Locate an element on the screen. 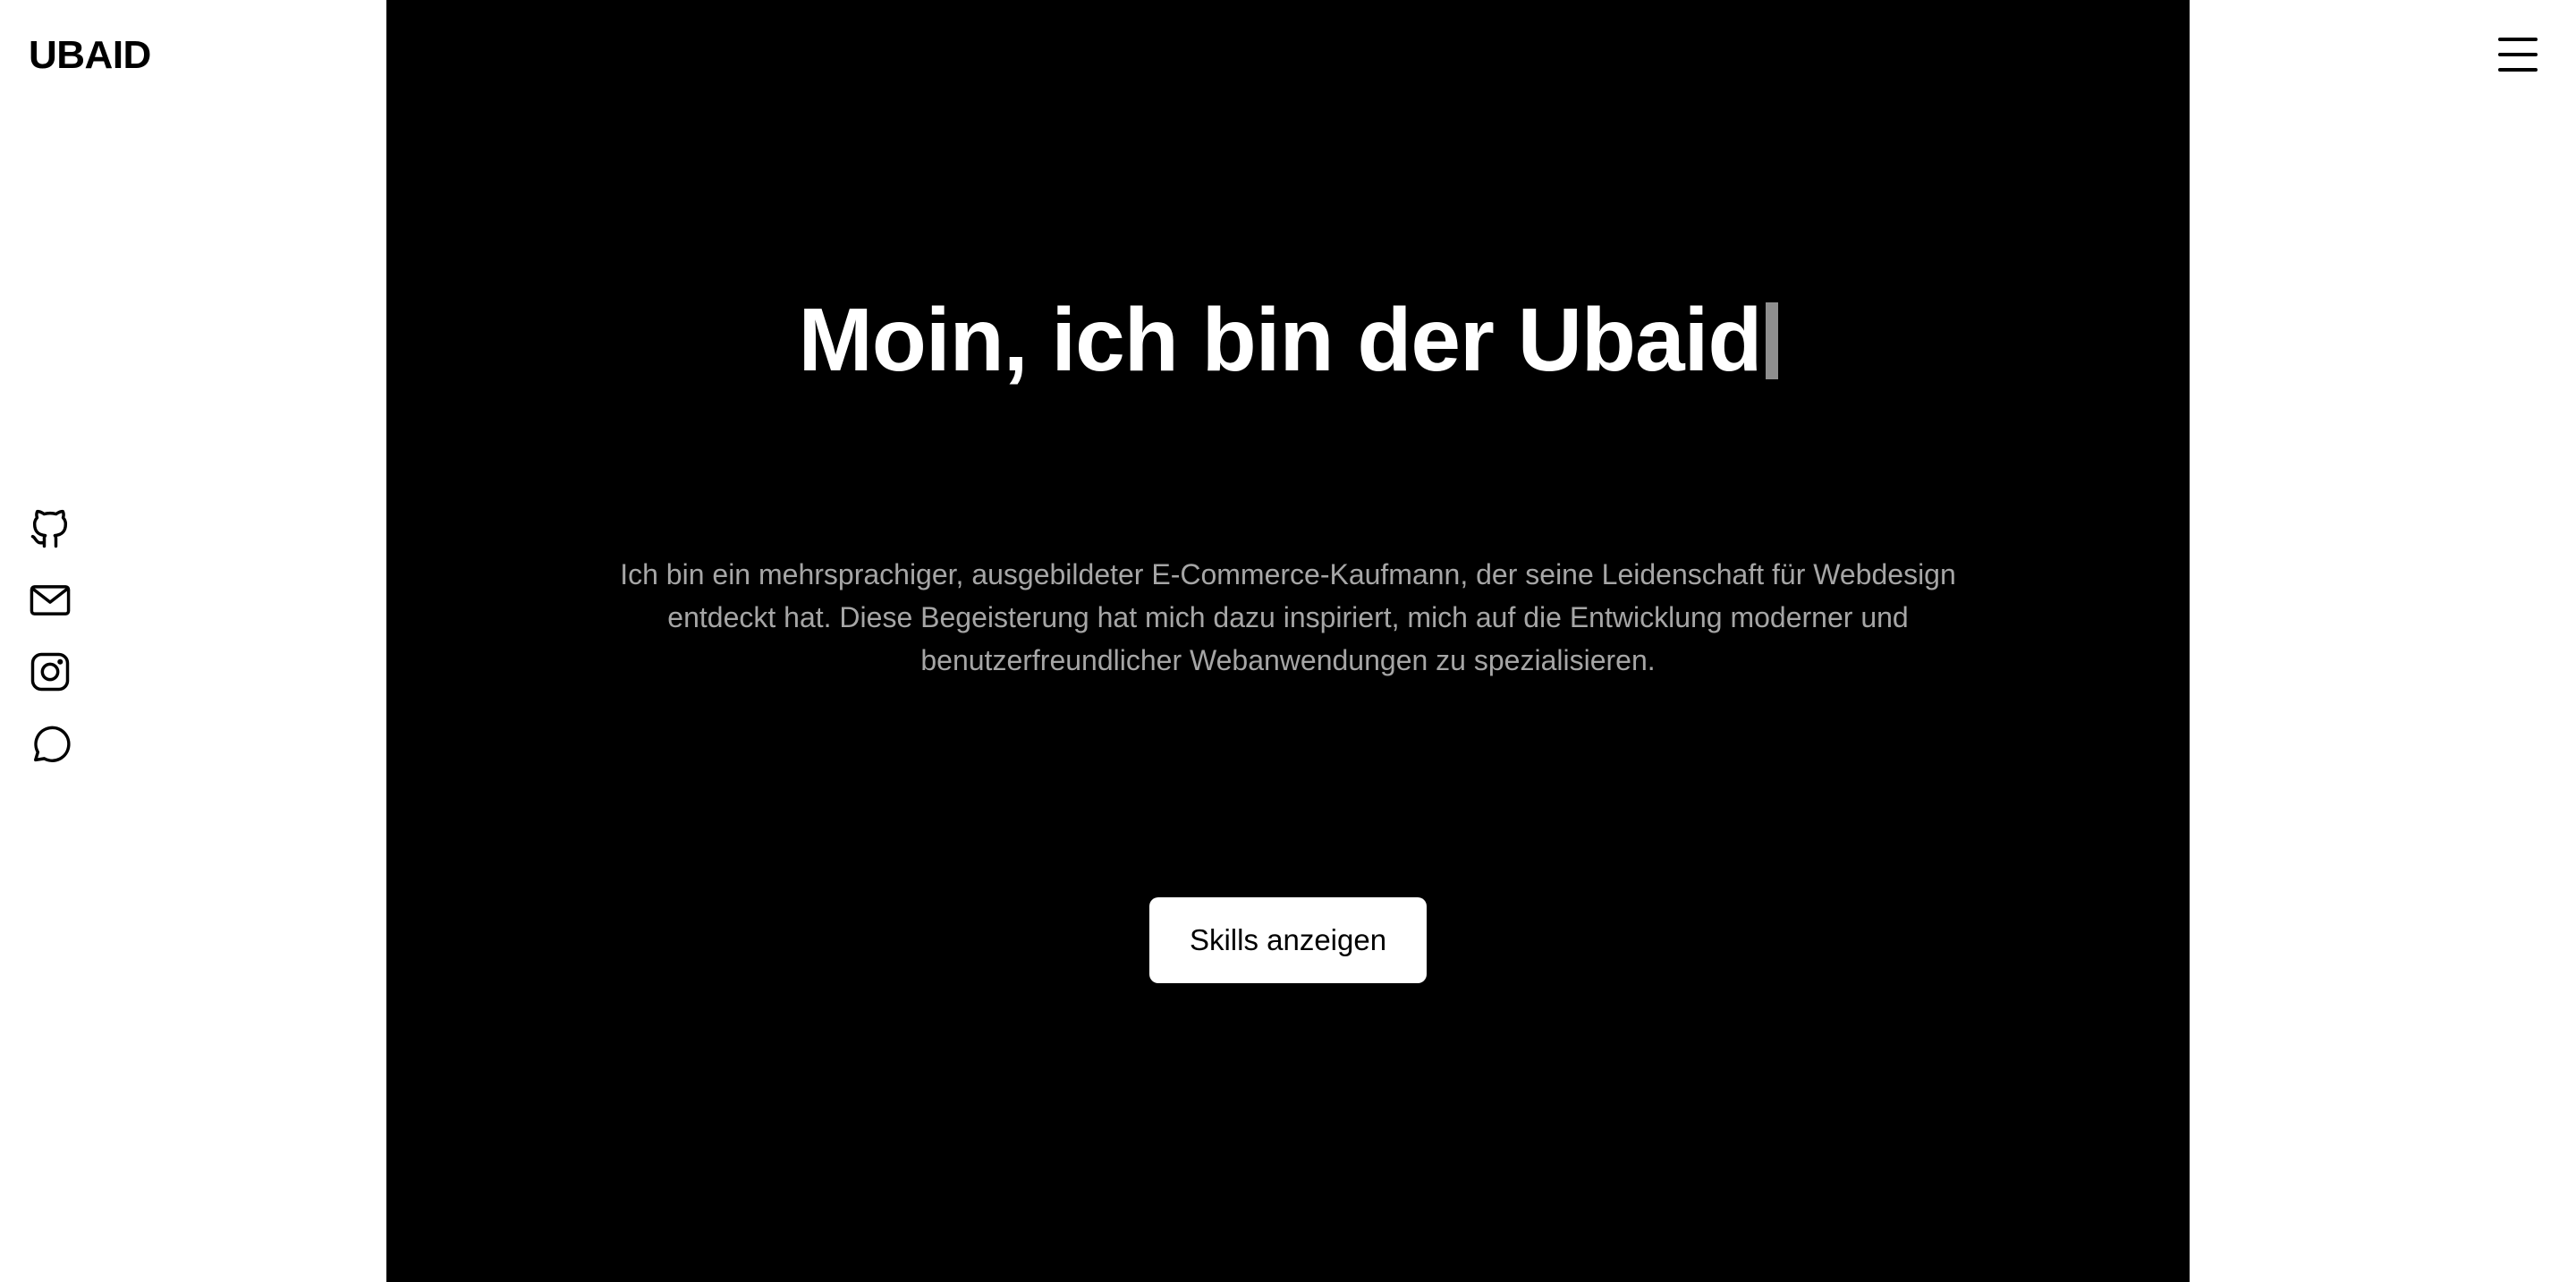 The width and height of the screenshot is (2576, 1282). typing-cursor is located at coordinates (1771, 340).